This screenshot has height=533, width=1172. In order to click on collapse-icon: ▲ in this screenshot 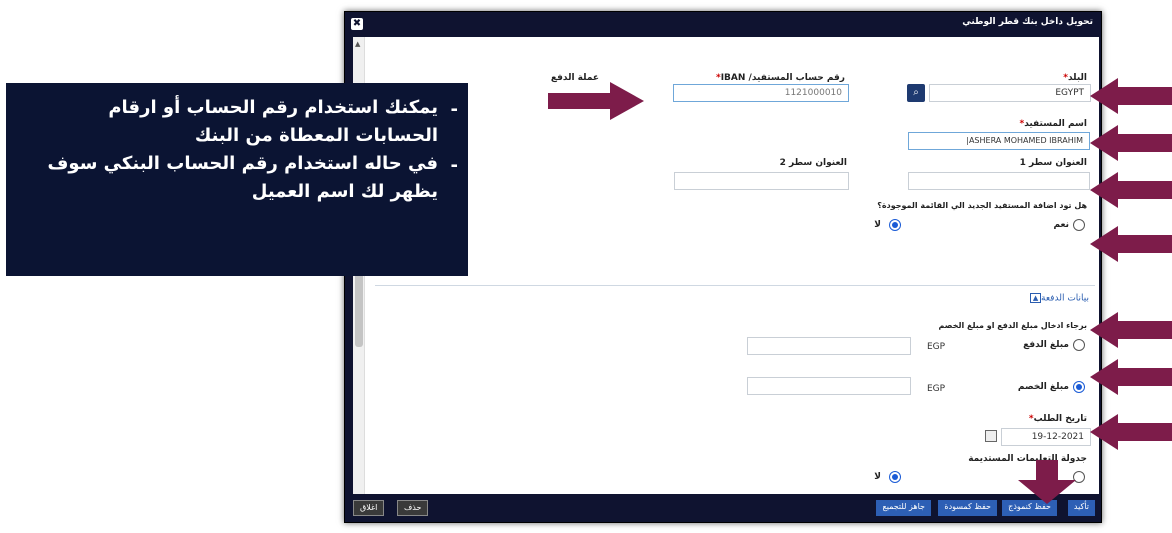, I will do `click(1036, 298)`.